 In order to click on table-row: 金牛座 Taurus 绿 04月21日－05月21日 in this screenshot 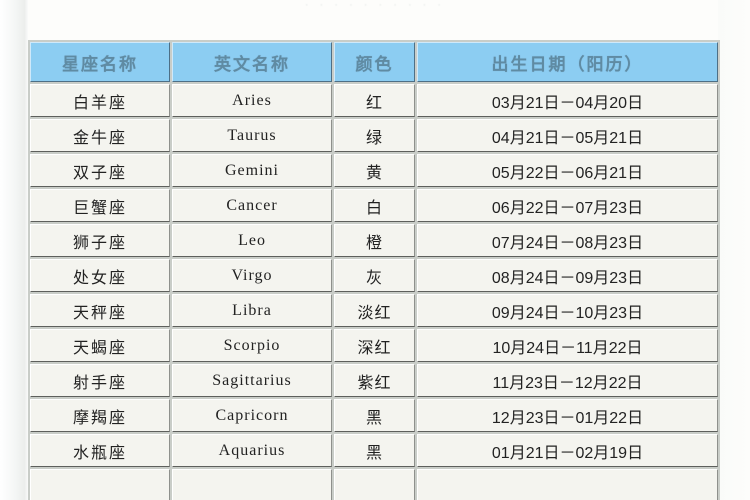, I will do `click(374, 135)`.